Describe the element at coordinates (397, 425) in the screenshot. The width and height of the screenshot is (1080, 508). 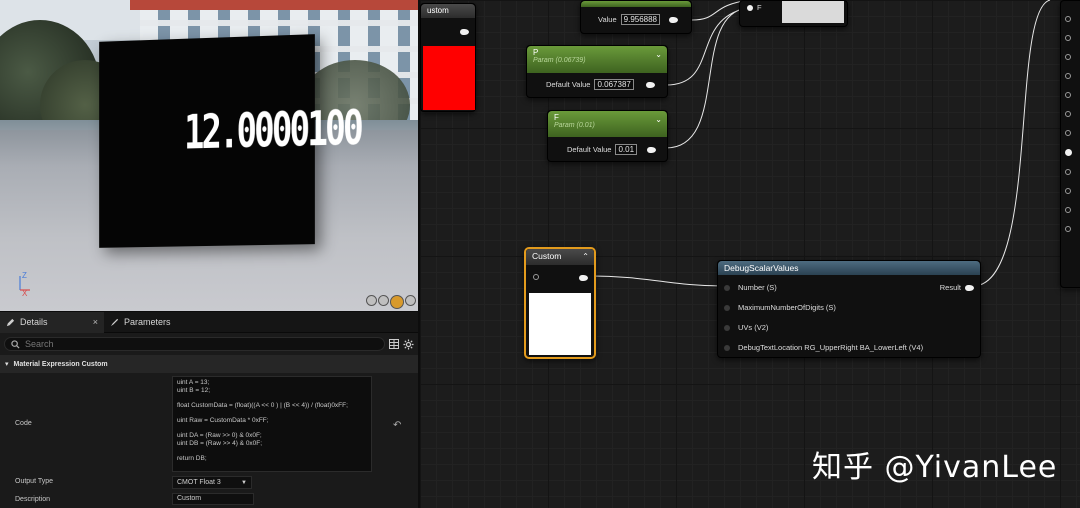
I see `reset-to-default-icon: ↶` at that location.